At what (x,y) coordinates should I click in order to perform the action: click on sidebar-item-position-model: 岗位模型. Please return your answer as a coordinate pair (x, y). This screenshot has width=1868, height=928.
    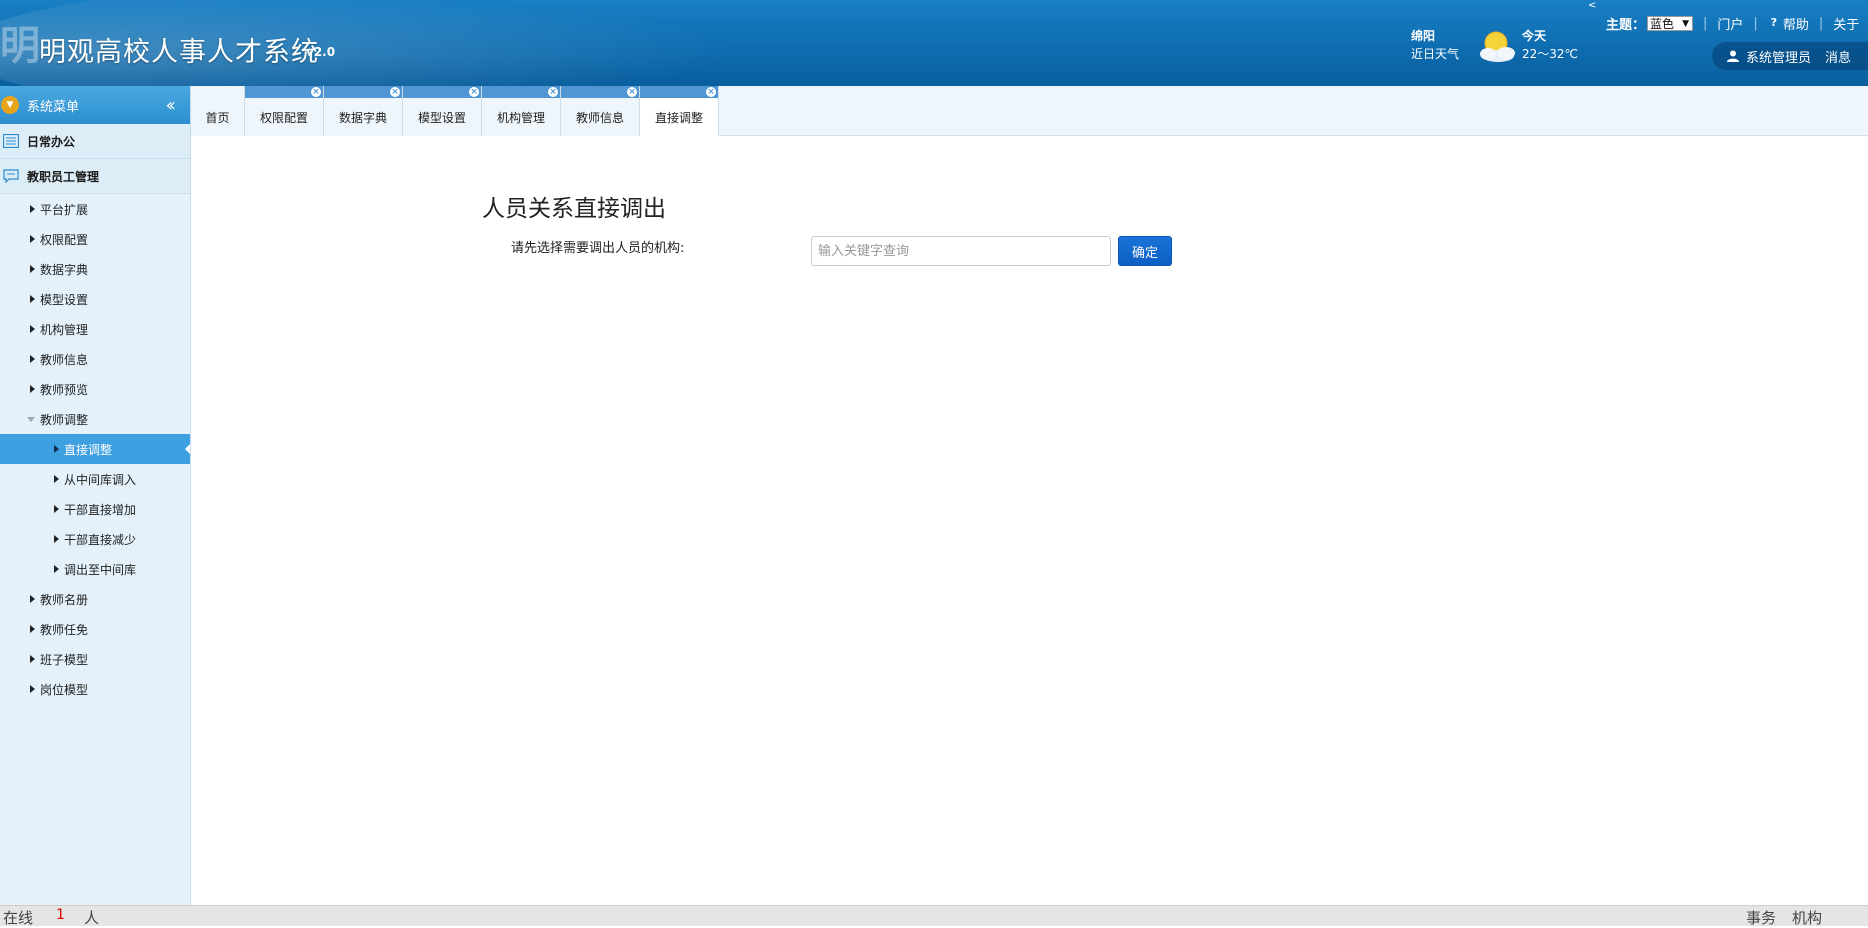
    Looking at the image, I should click on (95, 689).